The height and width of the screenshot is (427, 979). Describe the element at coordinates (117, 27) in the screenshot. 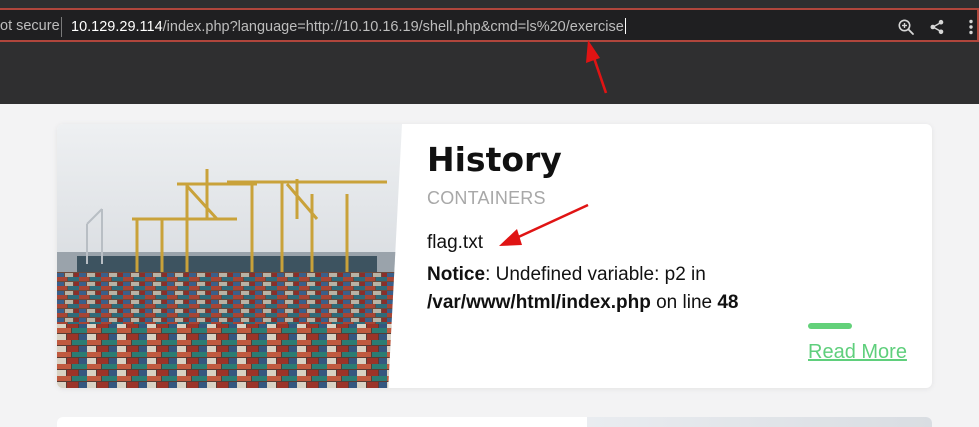

I see `url-host: 10.129.29.114` at that location.